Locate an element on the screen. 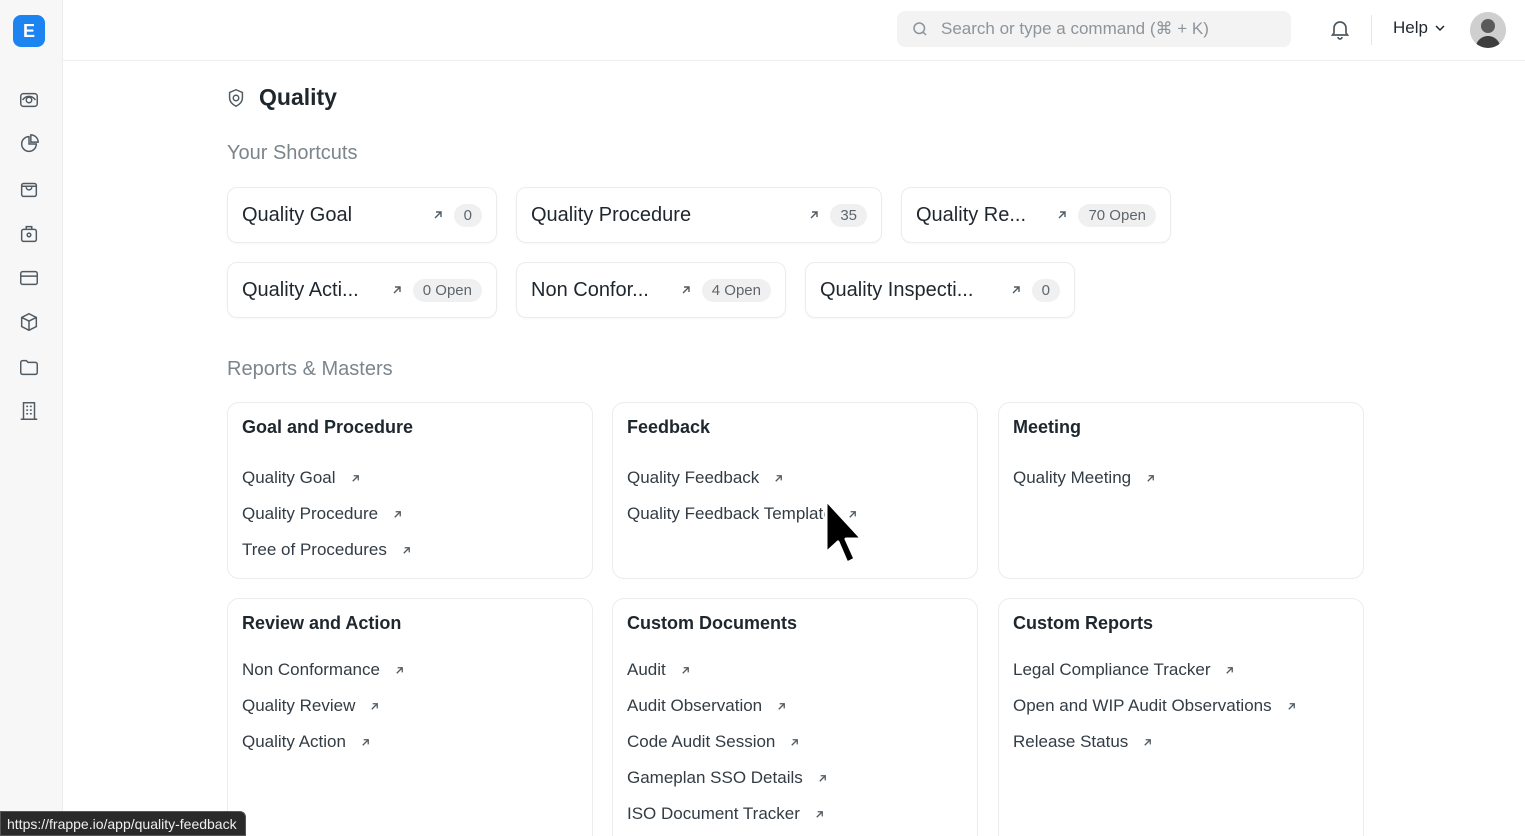 This screenshot has height=836, width=1525. shortcut-quality-procedure: Quality Procedure 35 is located at coordinates (699, 215).